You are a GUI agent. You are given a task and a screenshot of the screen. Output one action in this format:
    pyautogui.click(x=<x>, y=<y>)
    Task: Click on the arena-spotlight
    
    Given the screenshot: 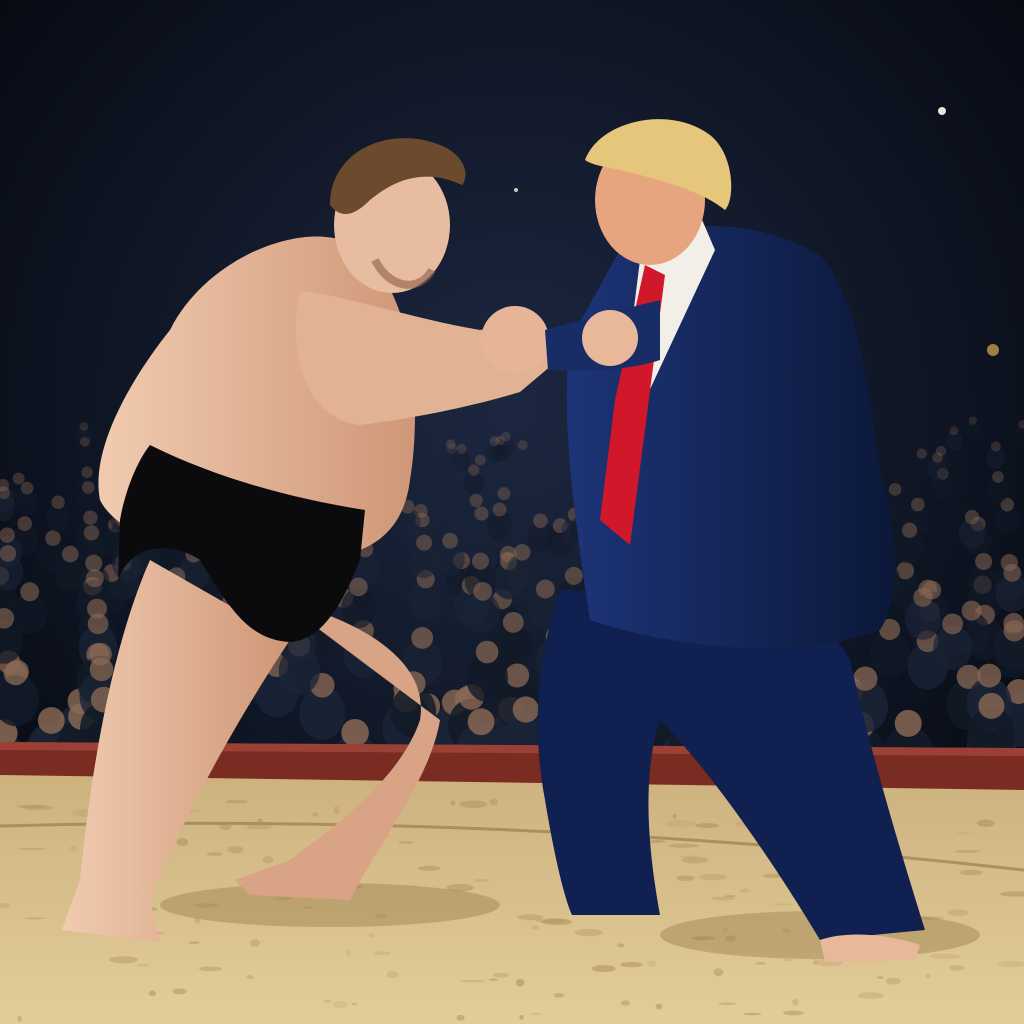 What is the action you would take?
    pyautogui.click(x=942, y=111)
    